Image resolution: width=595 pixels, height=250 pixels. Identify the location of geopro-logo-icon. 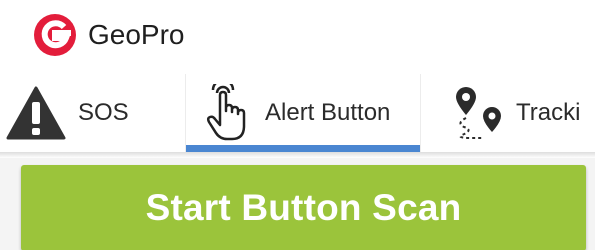
(55, 35).